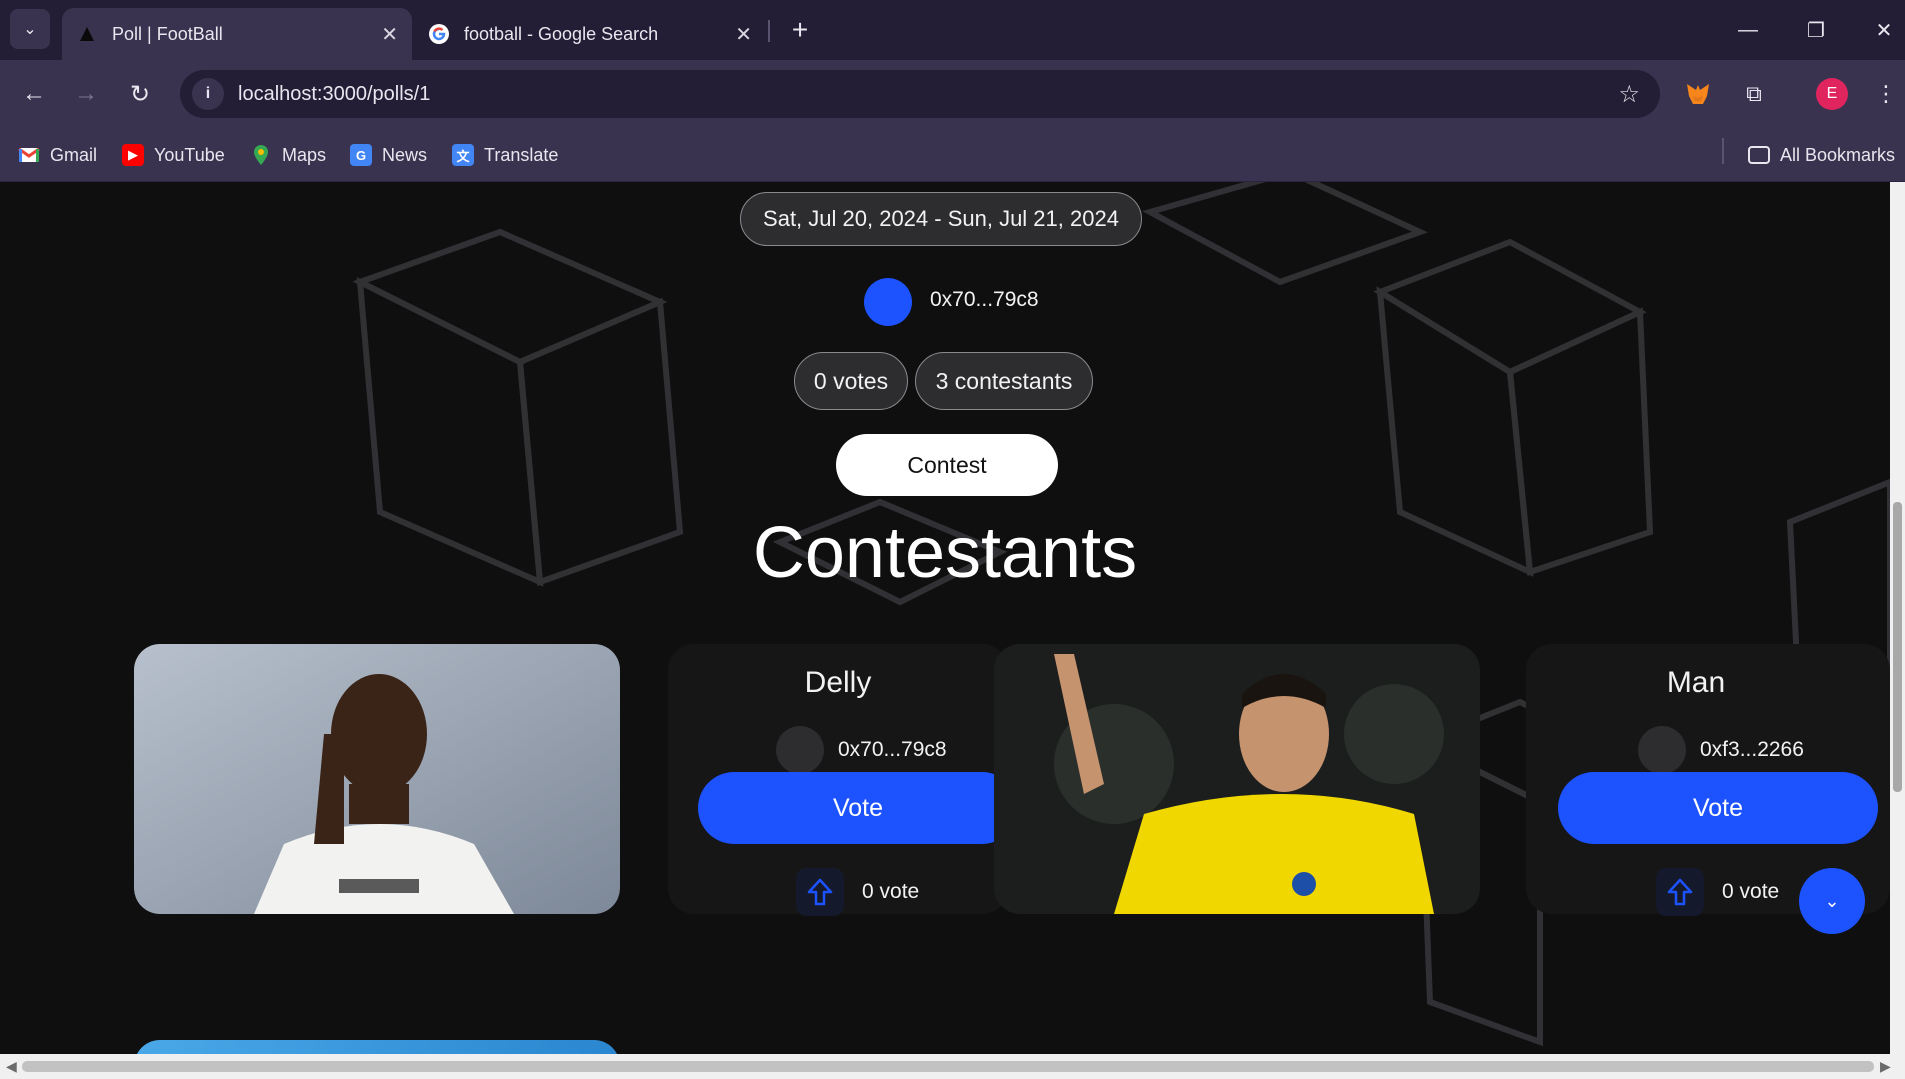 The width and height of the screenshot is (1905, 1079). I want to click on contestant-name: Delly, so click(838, 682).